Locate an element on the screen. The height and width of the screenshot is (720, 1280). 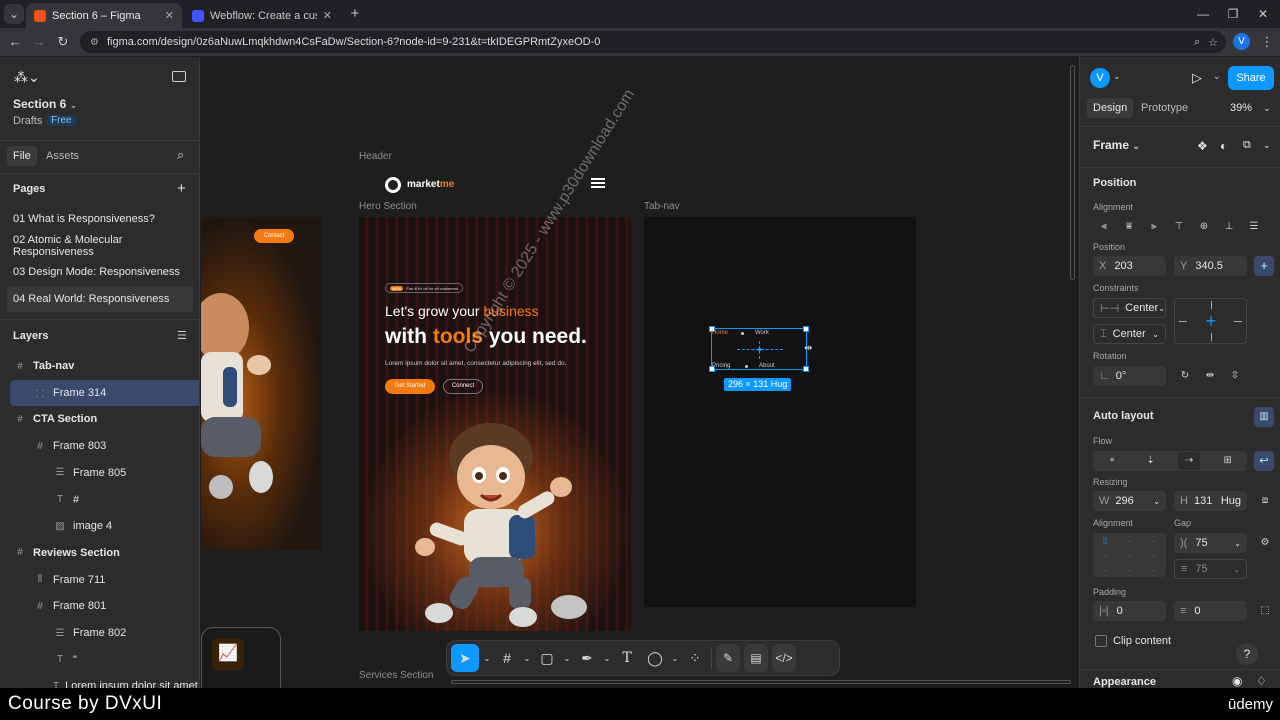
frame-tool-icon: # is located at coordinates (507, 658).